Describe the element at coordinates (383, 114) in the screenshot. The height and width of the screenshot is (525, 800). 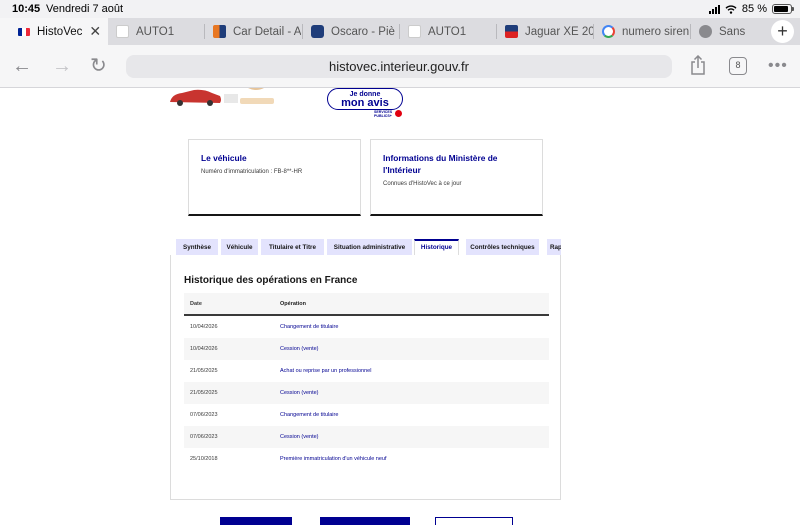
I see `services-publics-logo: SERVICES PUBLICS+` at that location.